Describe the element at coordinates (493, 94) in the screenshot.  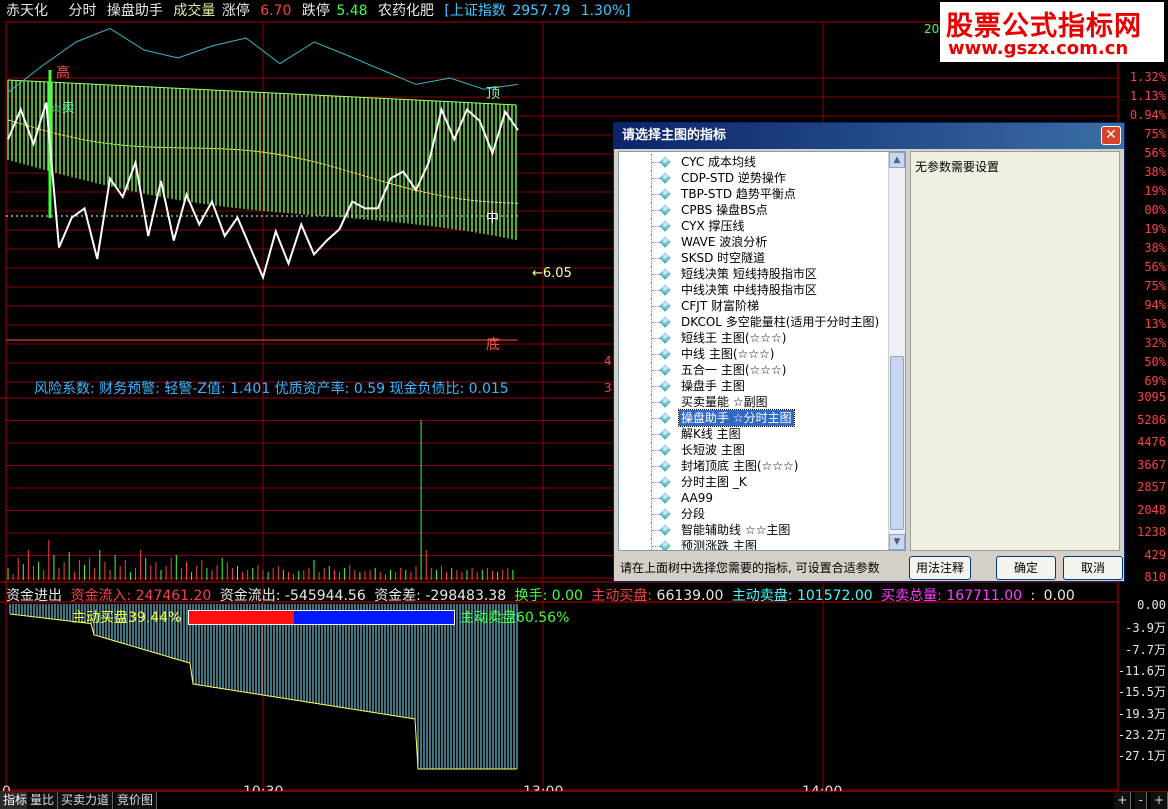
I see `top-label: 顶` at that location.